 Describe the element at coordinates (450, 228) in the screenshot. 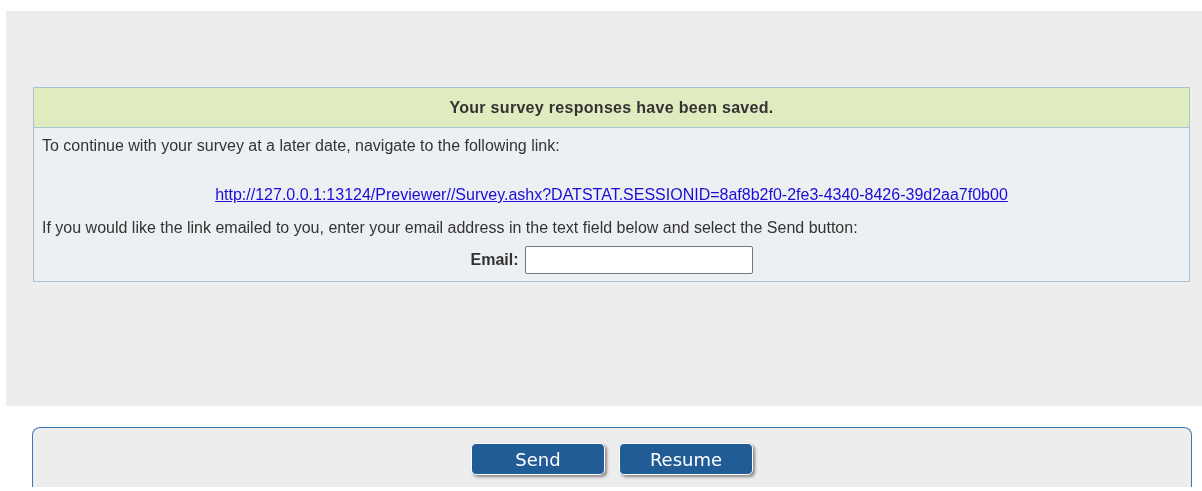

I see `email-prompt: If you would like the link emailed to you, enter your email address in the text field below and select the Send button:` at that location.